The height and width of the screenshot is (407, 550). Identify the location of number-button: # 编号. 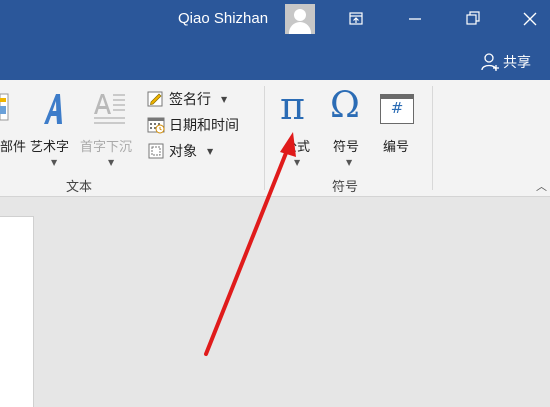
(399, 126).